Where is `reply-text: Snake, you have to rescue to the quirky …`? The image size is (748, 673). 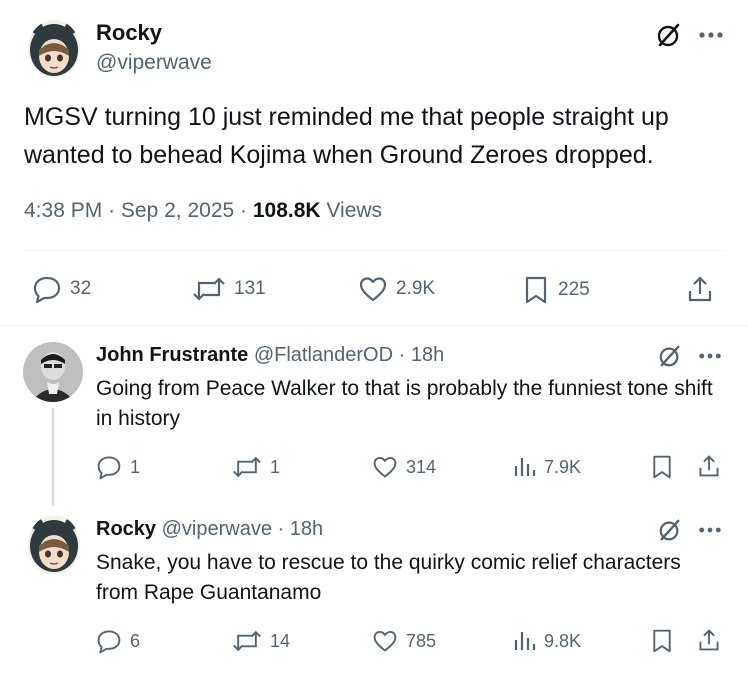
reply-text: Snake, you have to rescue to the quirky … is located at coordinates (388, 577).